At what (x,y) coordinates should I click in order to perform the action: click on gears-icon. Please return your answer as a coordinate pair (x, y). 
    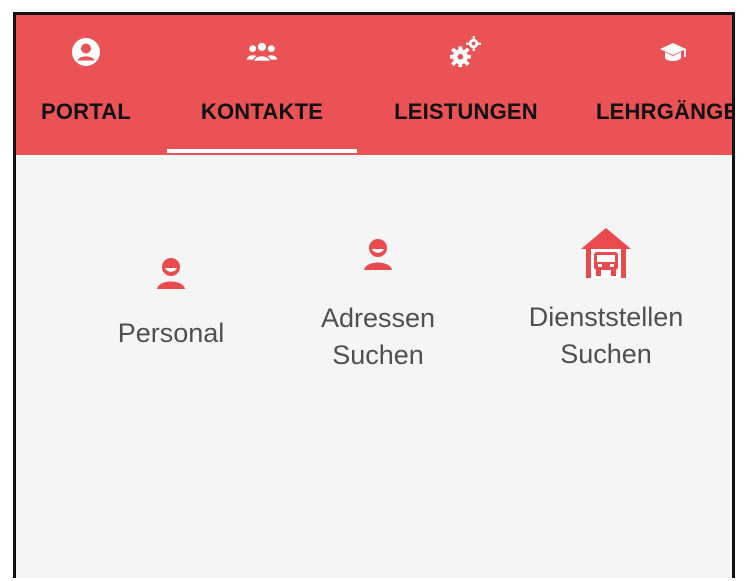
    Looking at the image, I should click on (466, 52).